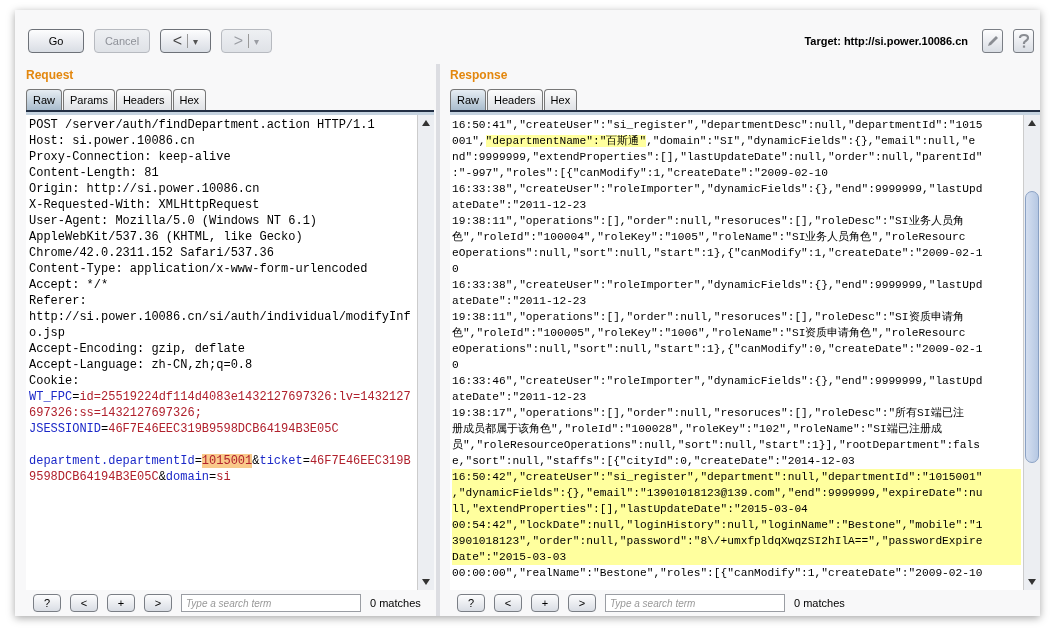  I want to click on request-line: Origin: http://si.power.10086.cn, so click(145, 189).